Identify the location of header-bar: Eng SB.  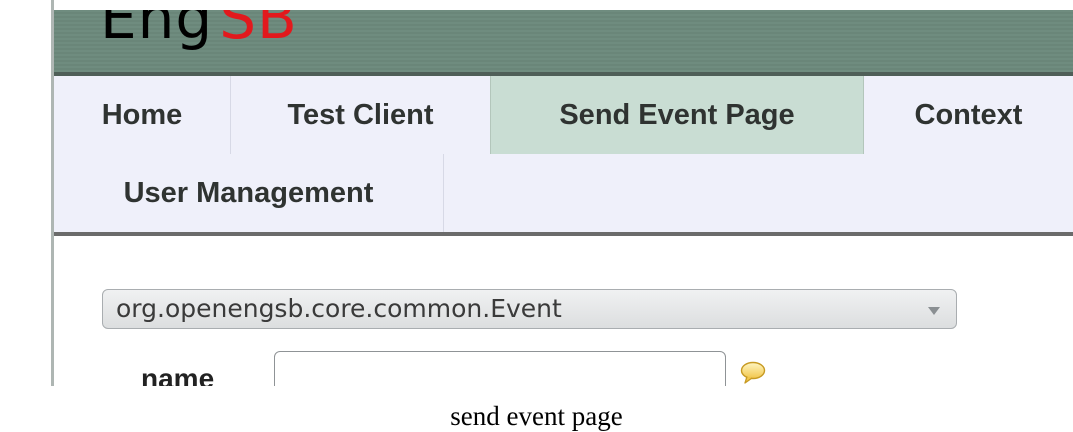
(563, 43).